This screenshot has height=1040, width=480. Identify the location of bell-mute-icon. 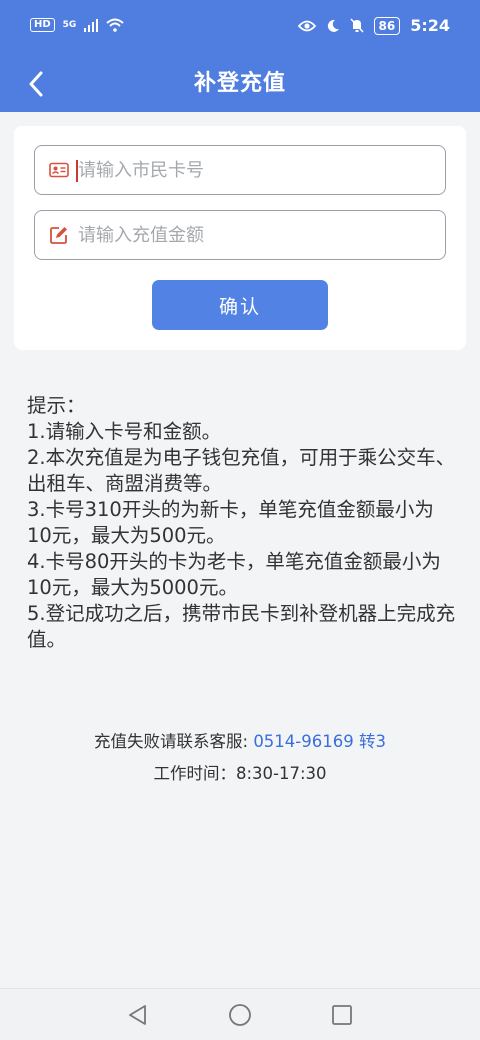
(356, 25).